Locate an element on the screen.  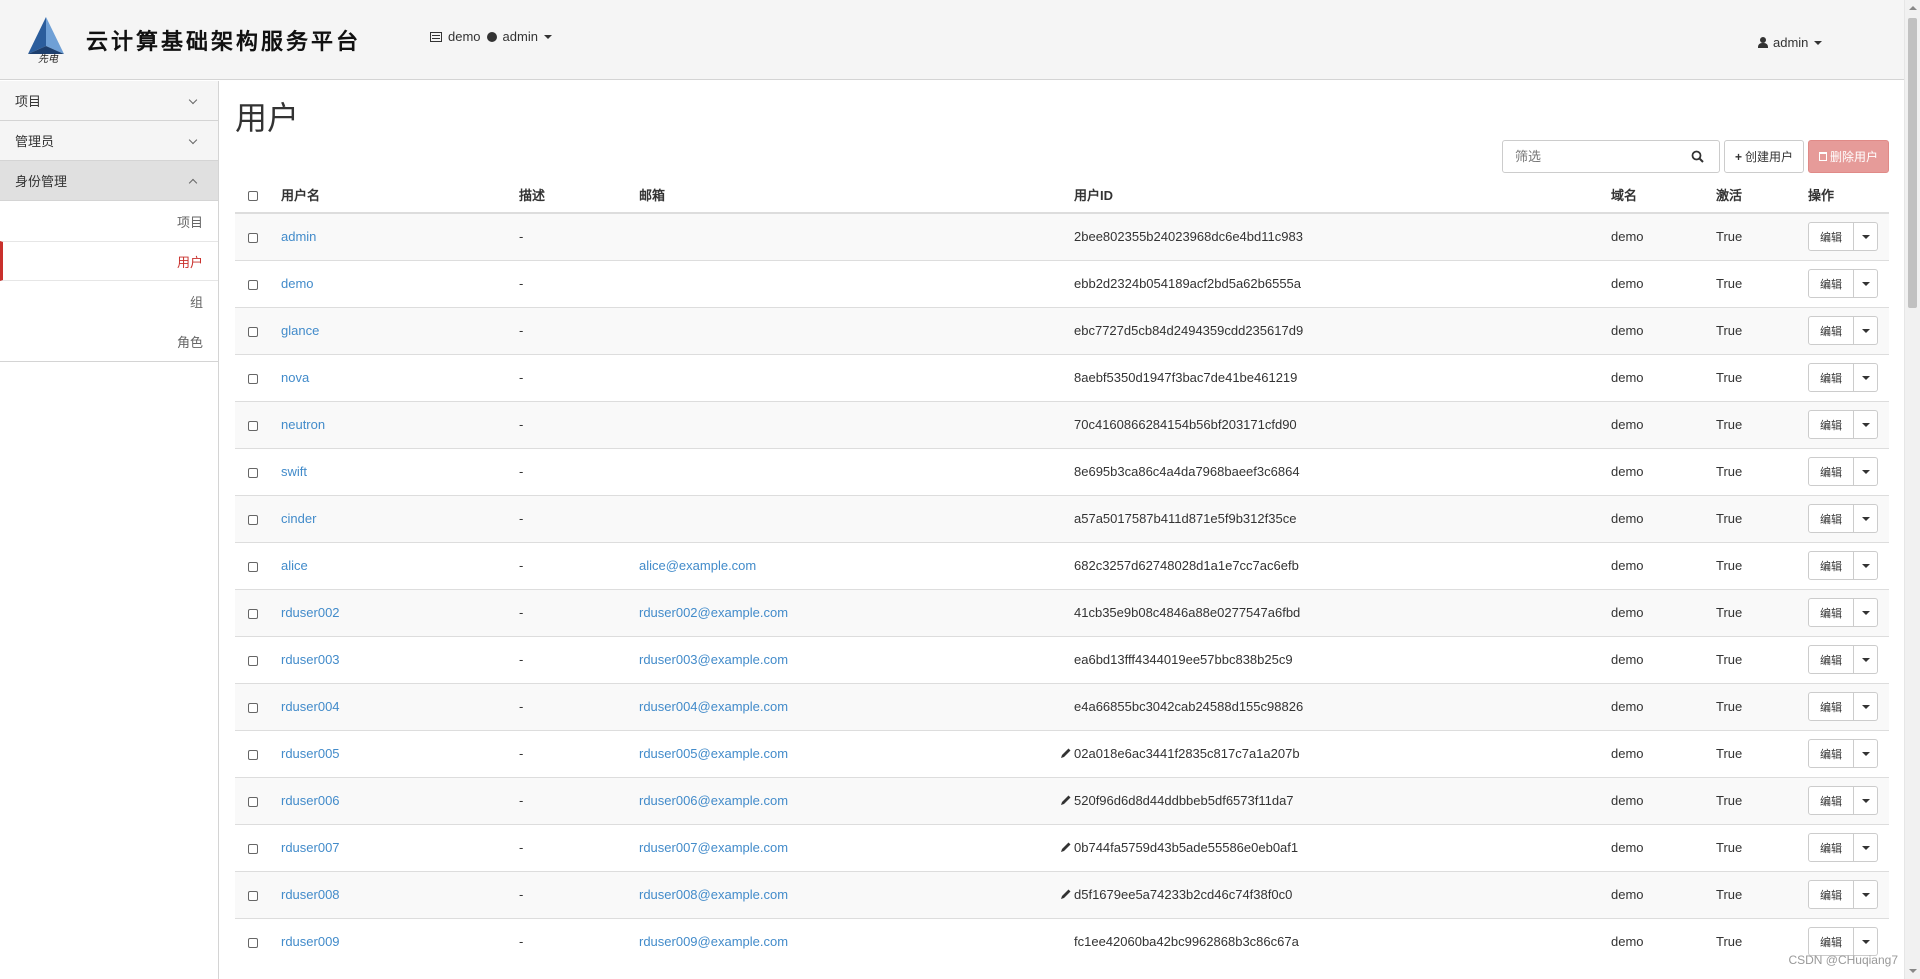
header-enabled: 激活 is located at coordinates (1762, 195).